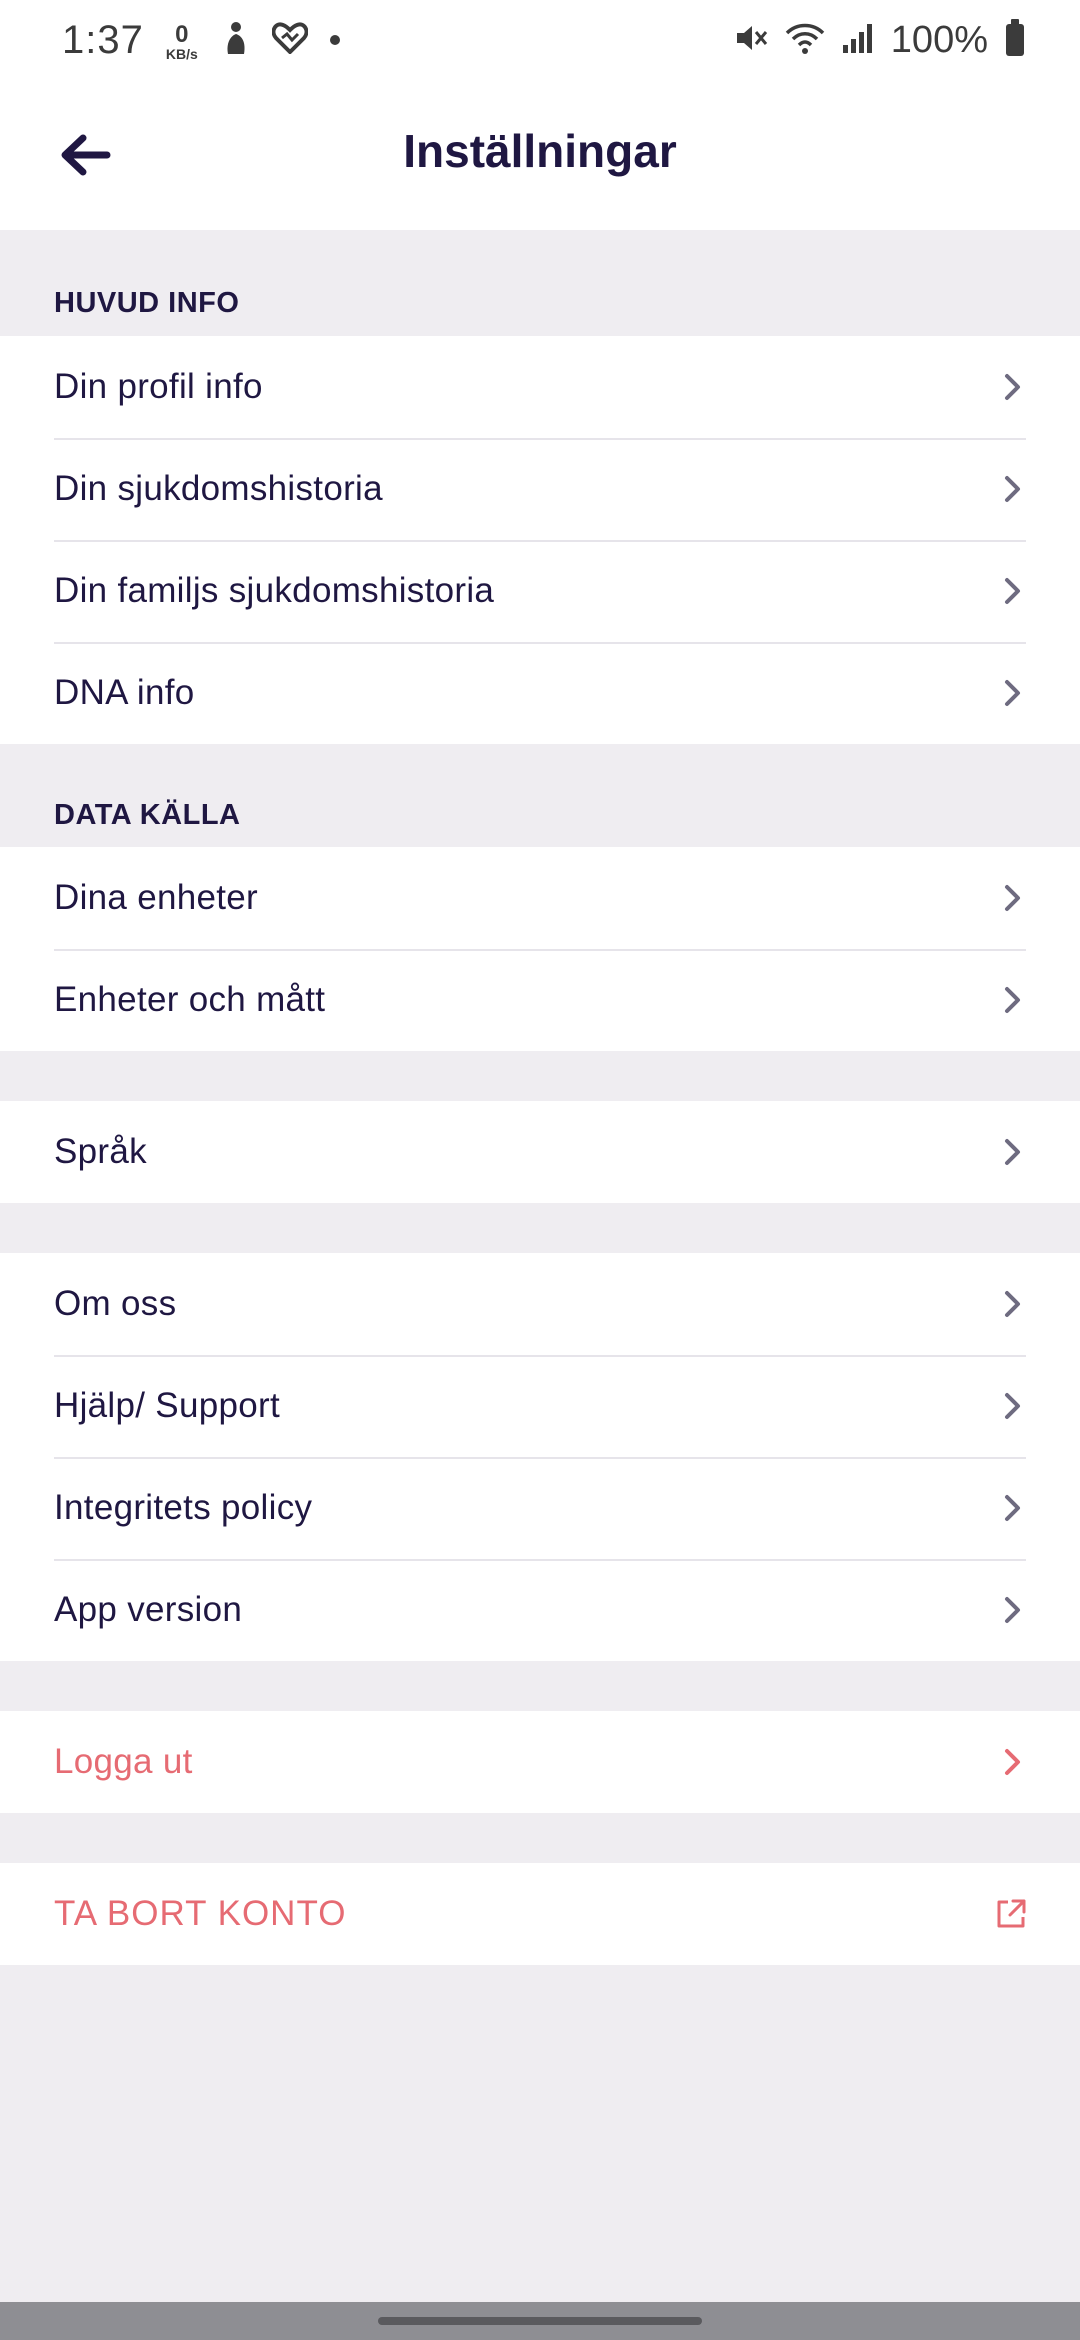 This screenshot has height=2340, width=1080. What do you see at coordinates (148, 1609) in the screenshot?
I see `settings-item-label: App version` at bounding box center [148, 1609].